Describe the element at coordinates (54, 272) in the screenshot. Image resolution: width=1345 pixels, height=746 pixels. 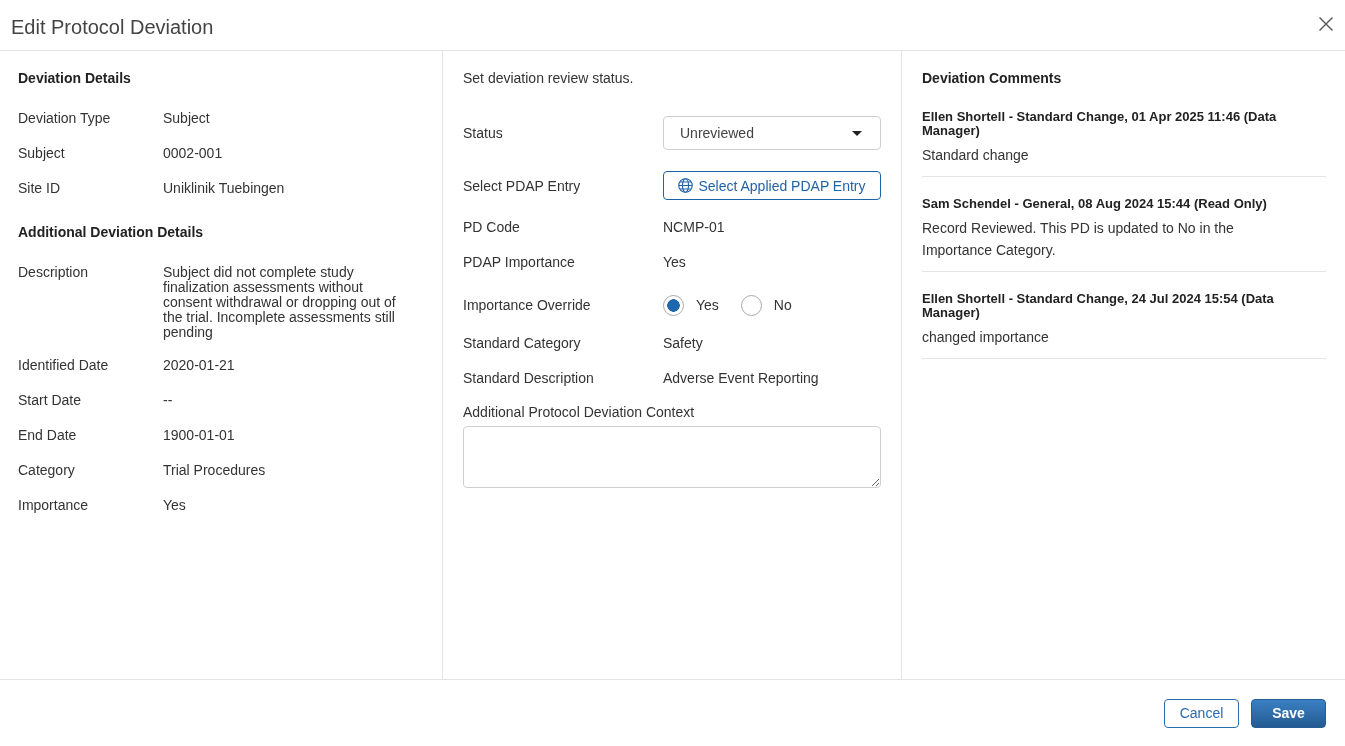
I see `field-label: Description` at that location.